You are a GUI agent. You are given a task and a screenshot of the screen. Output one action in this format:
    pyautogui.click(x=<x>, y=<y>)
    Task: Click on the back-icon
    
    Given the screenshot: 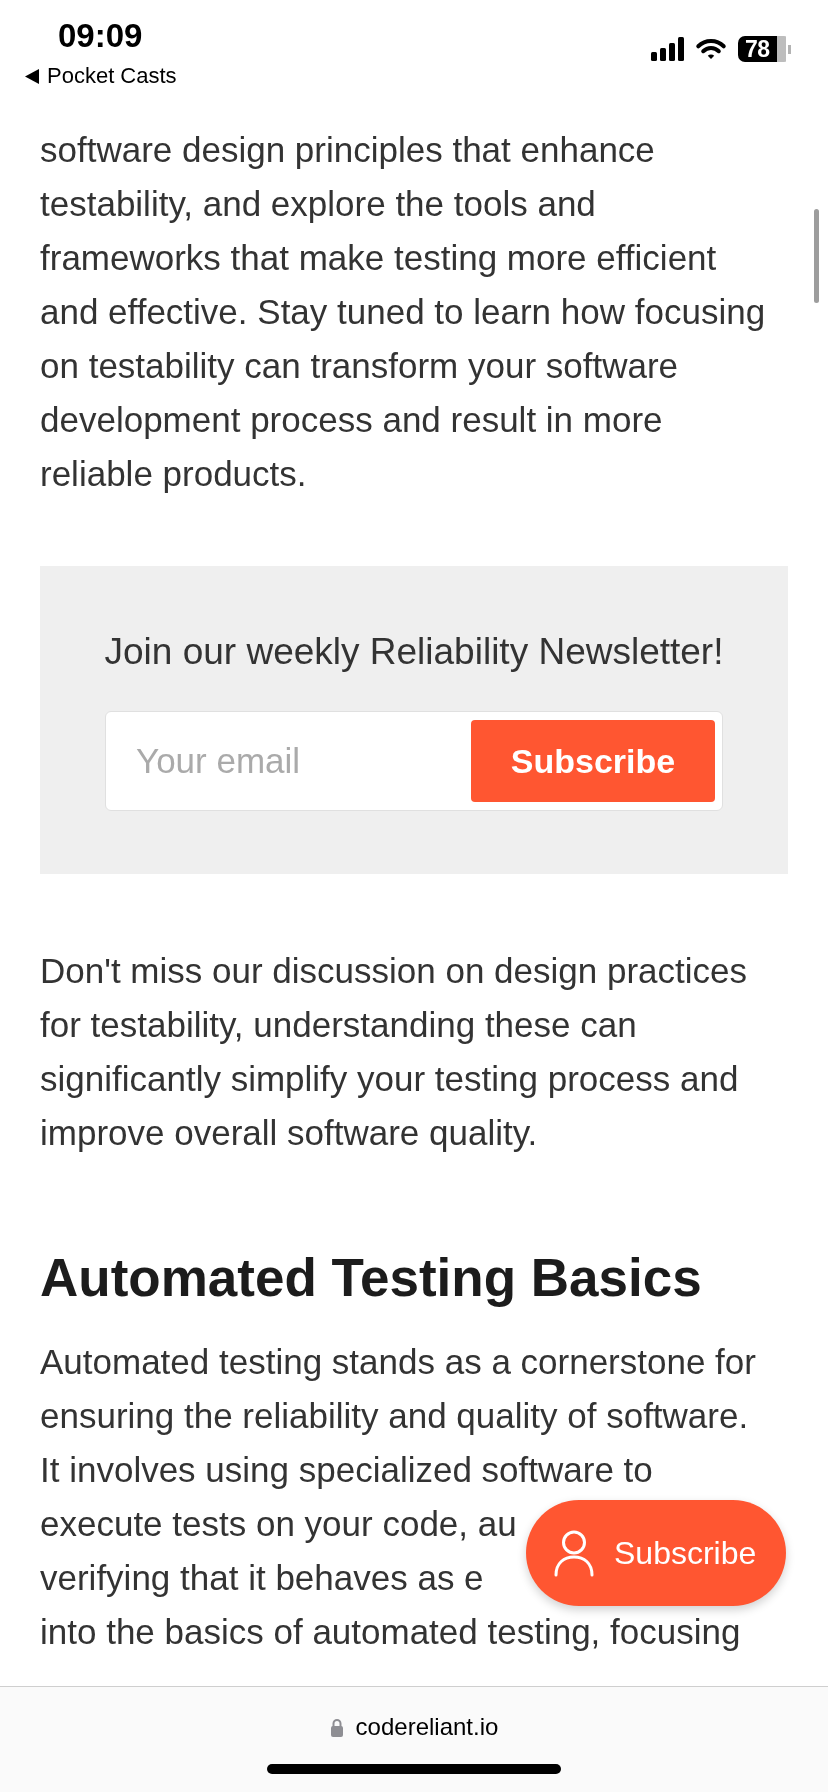 What is the action you would take?
    pyautogui.click(x=32, y=76)
    